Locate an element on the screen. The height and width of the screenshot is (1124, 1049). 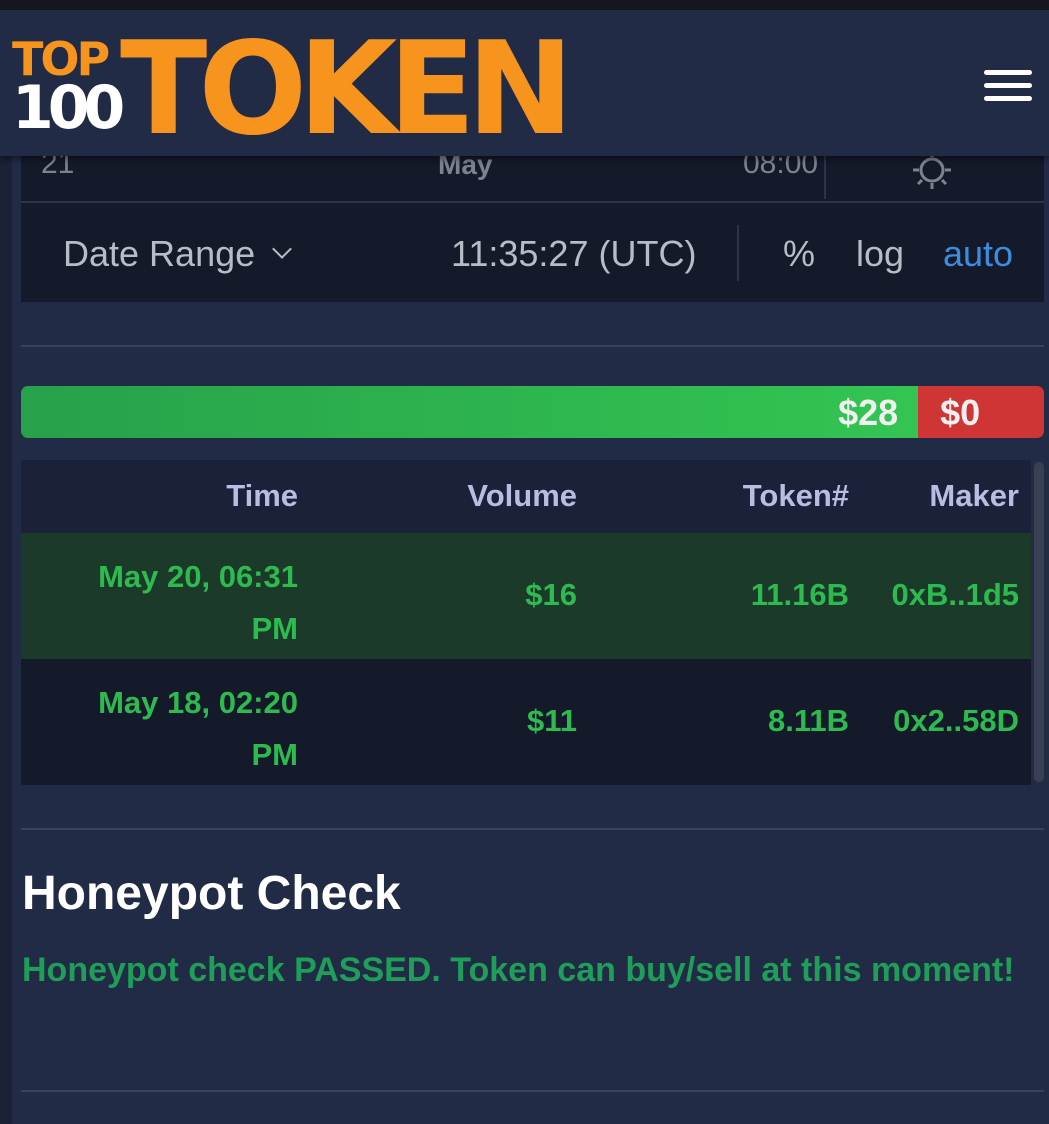
axis-divider is located at coordinates (825, 177).